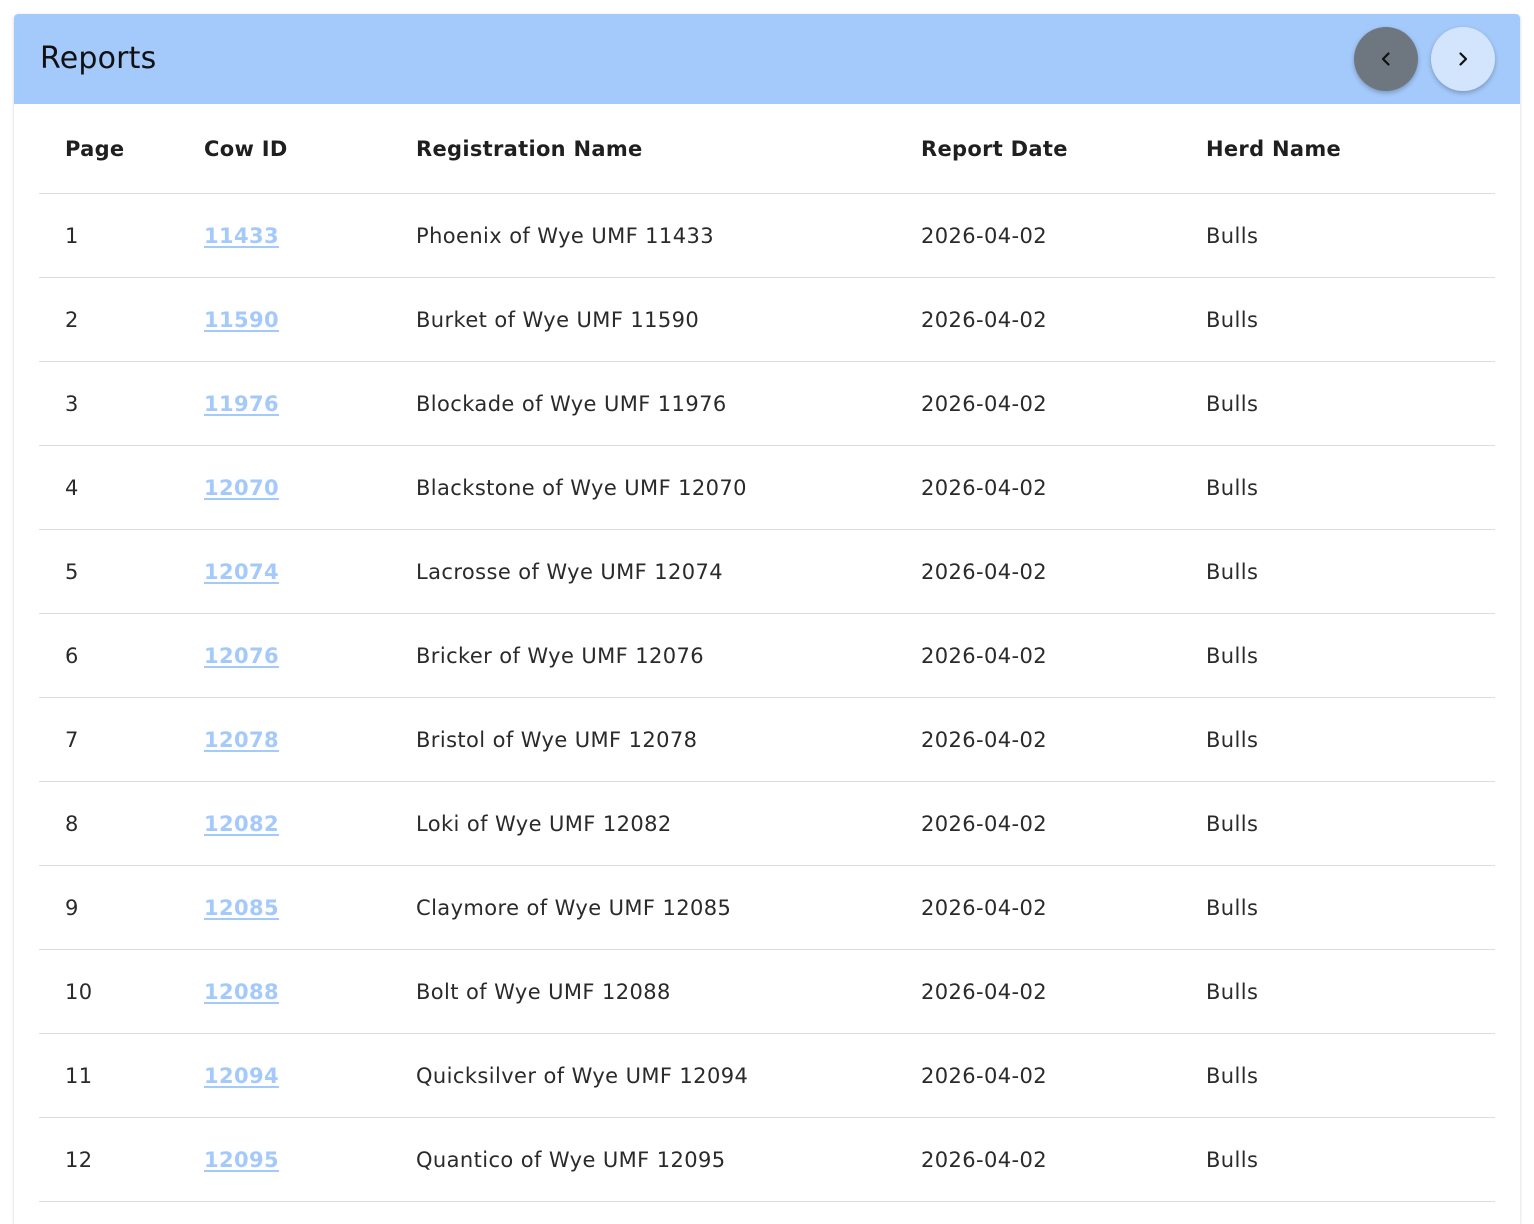  What do you see at coordinates (284, 487) in the screenshot?
I see `cow-id-cell: 12070` at bounding box center [284, 487].